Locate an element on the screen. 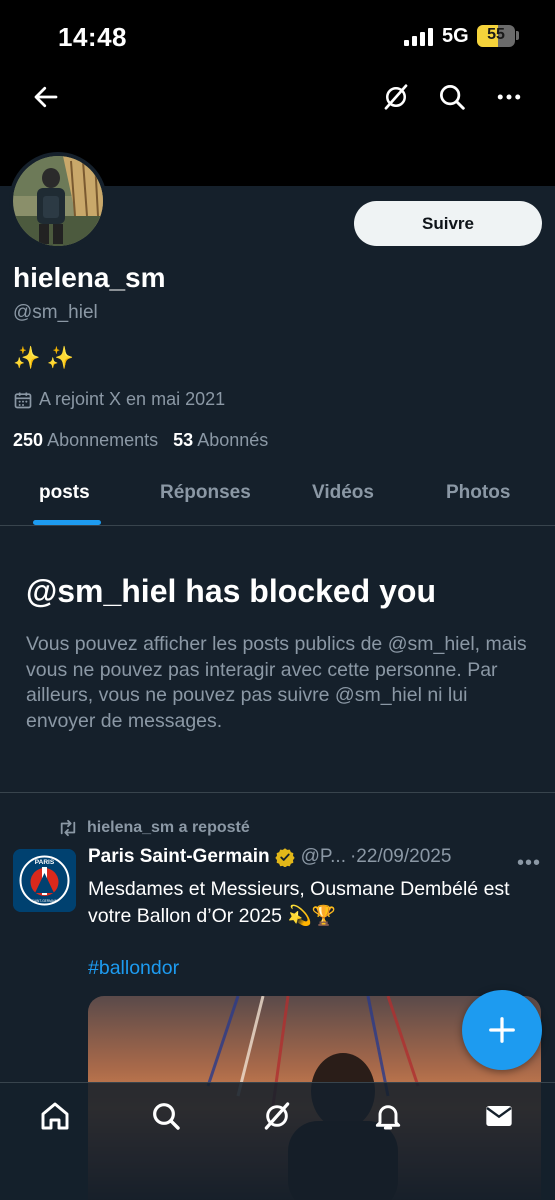  repost-indicator: hielena_sm a reposté is located at coordinates (153, 828).